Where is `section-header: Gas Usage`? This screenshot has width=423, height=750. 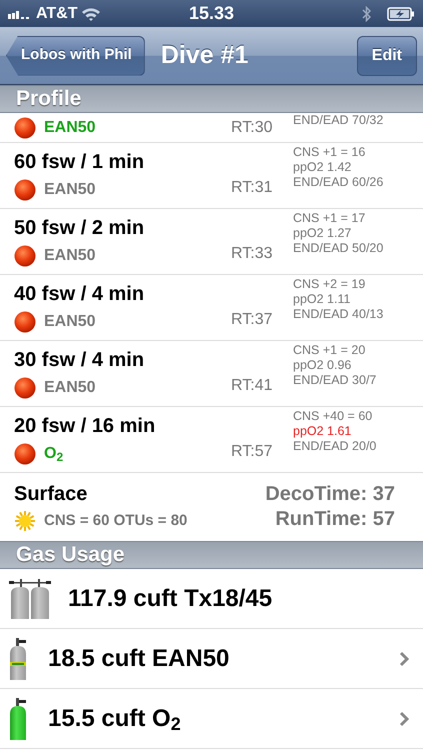
section-header: Gas Usage is located at coordinates (211, 555).